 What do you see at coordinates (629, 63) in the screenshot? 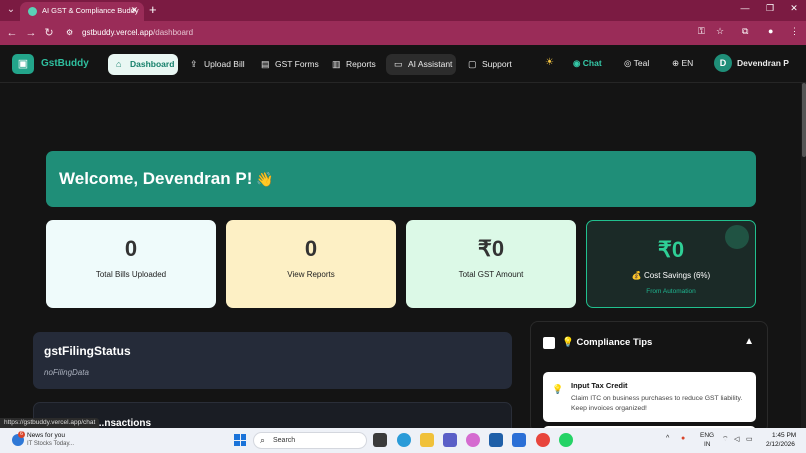
I see `palette-icon: ◎` at bounding box center [629, 63].